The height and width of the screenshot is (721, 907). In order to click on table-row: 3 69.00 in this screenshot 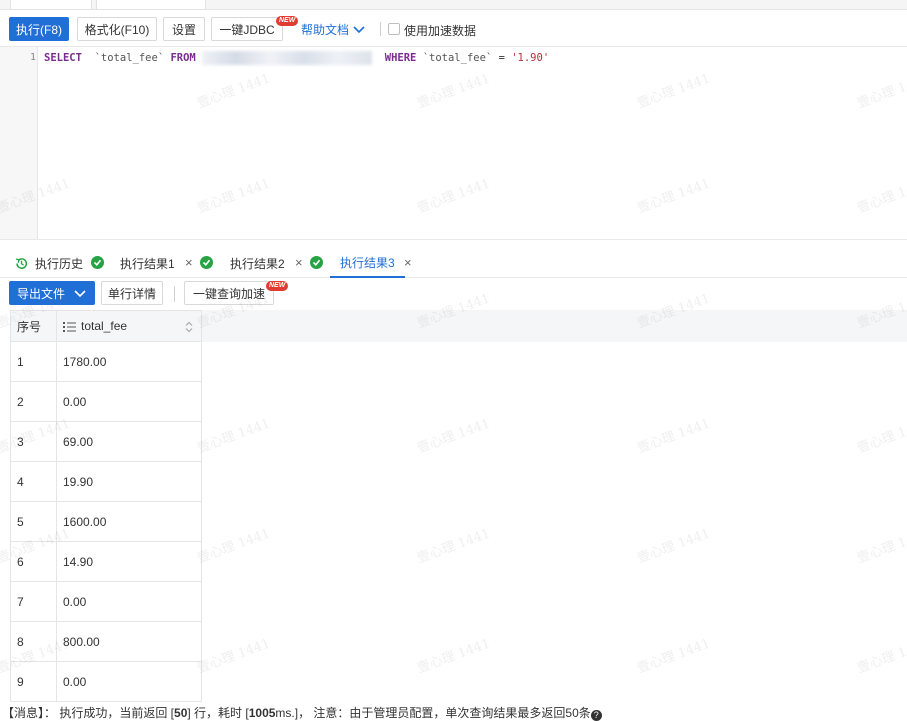, I will do `click(106, 442)`.